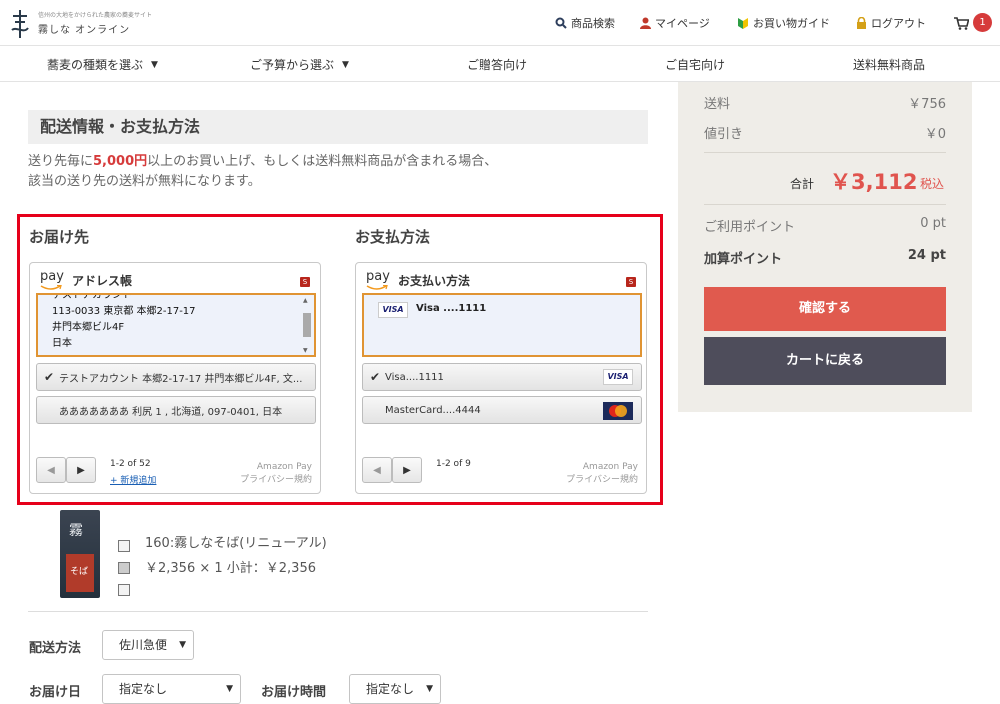 Image resolution: width=1000 pixels, height=704 pixels. Describe the element at coordinates (963, 23) in the screenshot. I see `nav-cart` at that location.